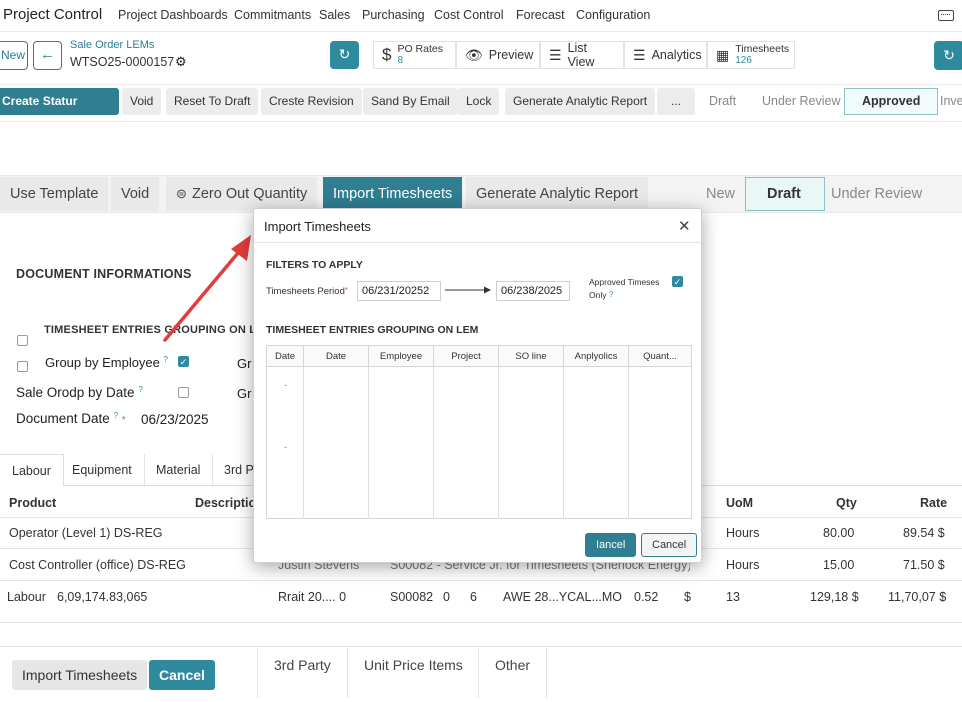 The image size is (962, 702). I want to click on use-template-button: Use Template, so click(54, 194).